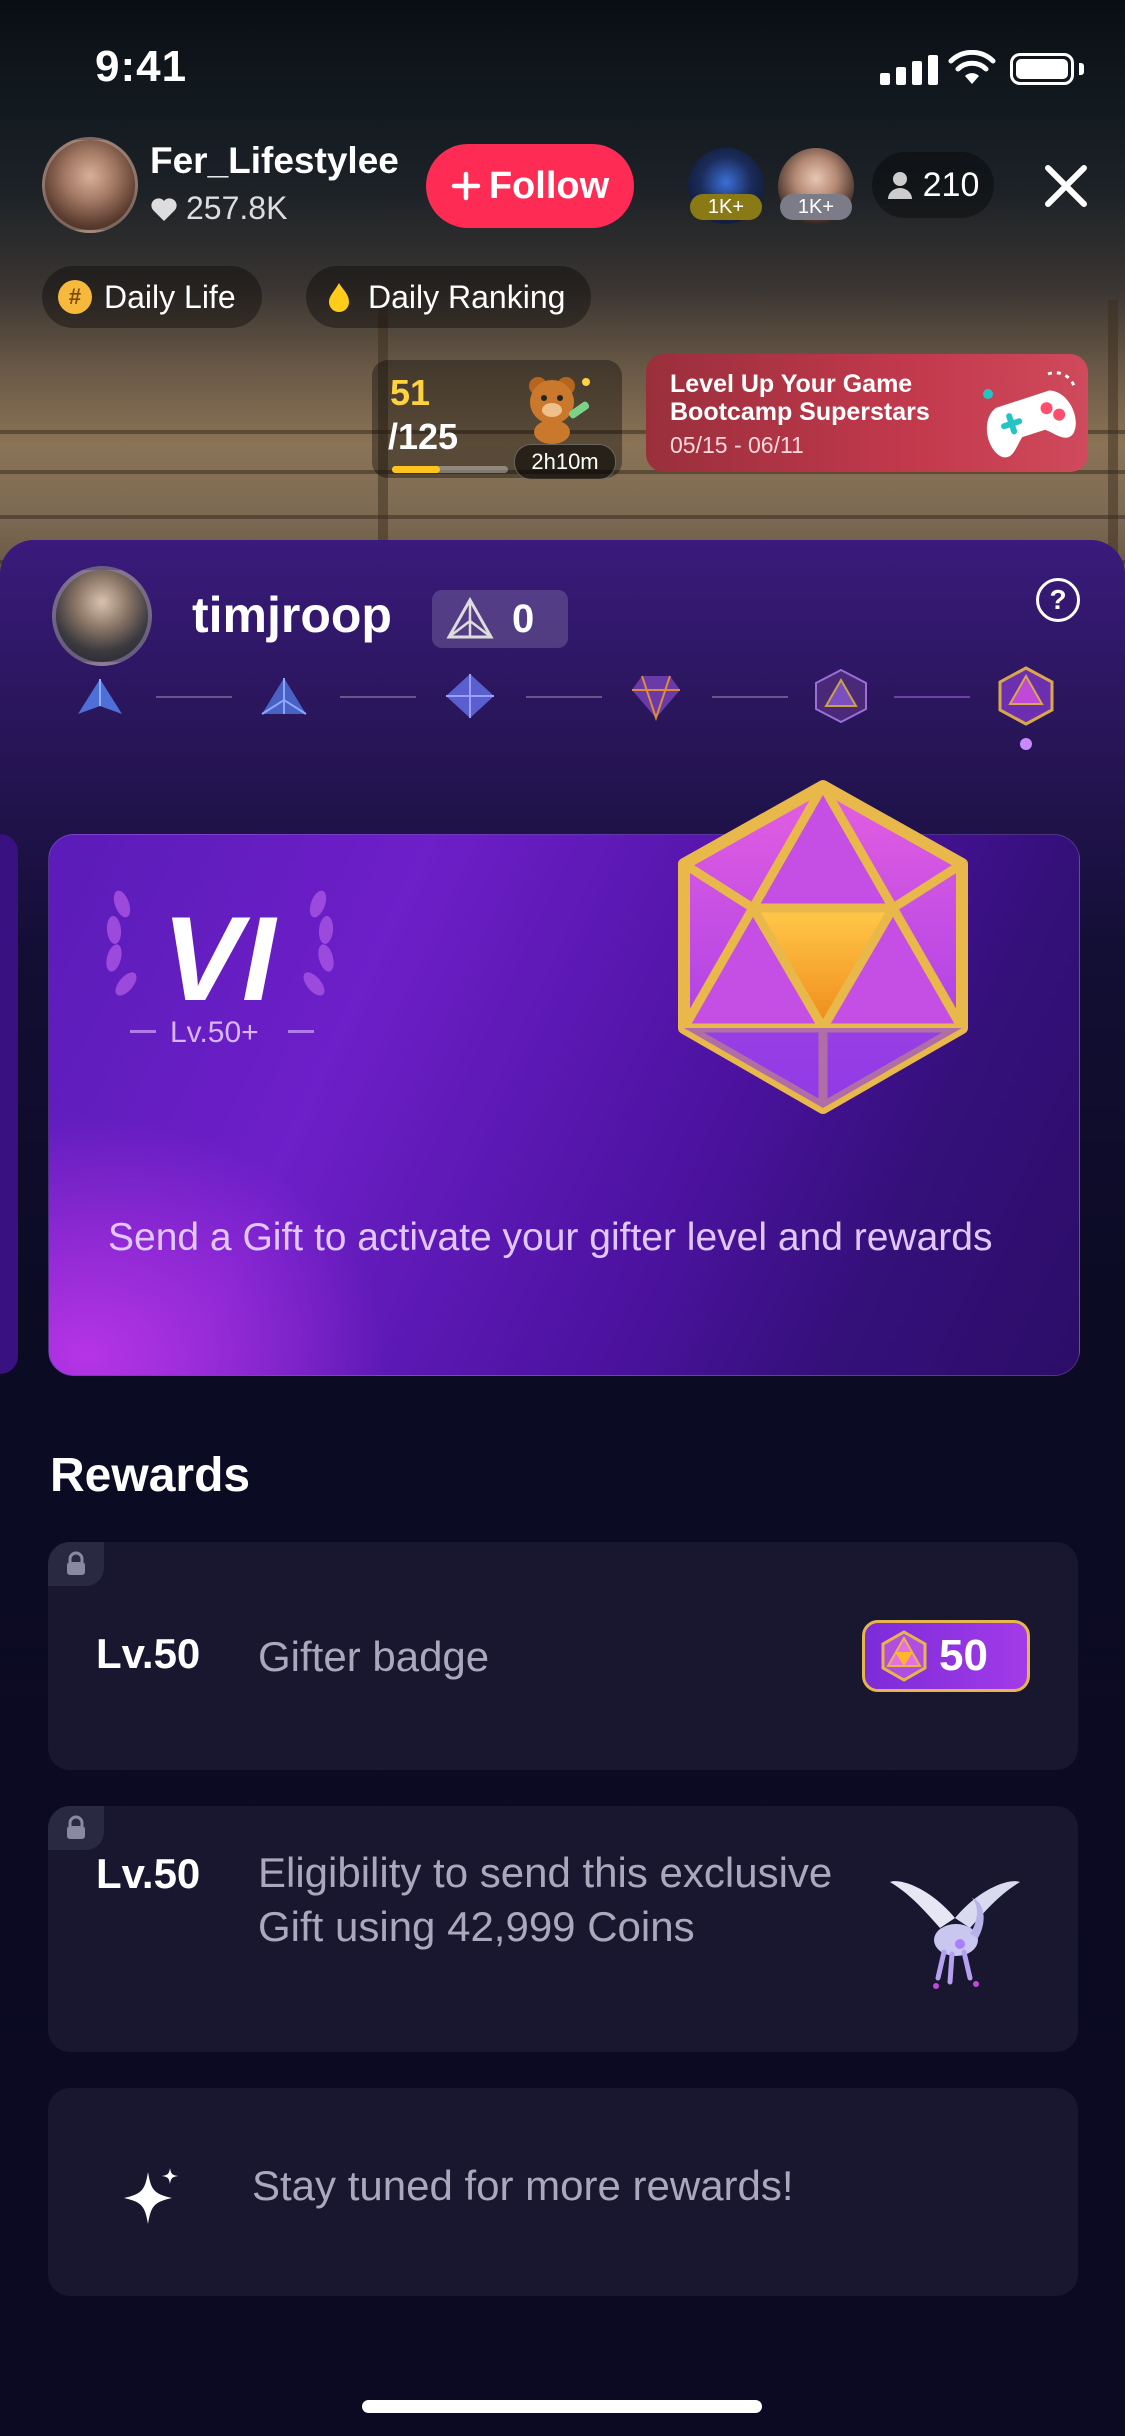 This screenshot has height=2436, width=1125. I want to click on previous-level-card-edge, so click(9, 1104).